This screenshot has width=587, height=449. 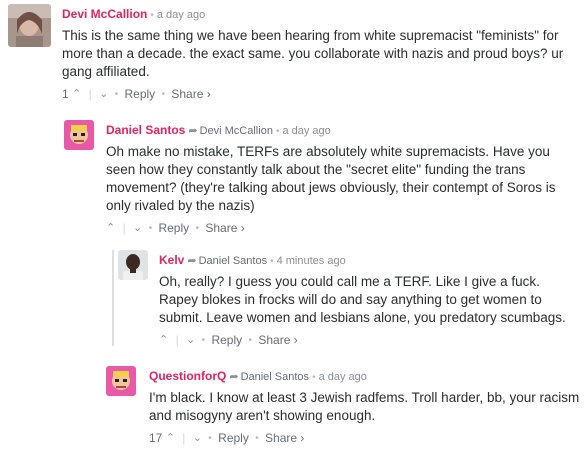 I want to click on comment-header: Daniel Santos ➦ Devi McCallion • a day ago, so click(x=341, y=131).